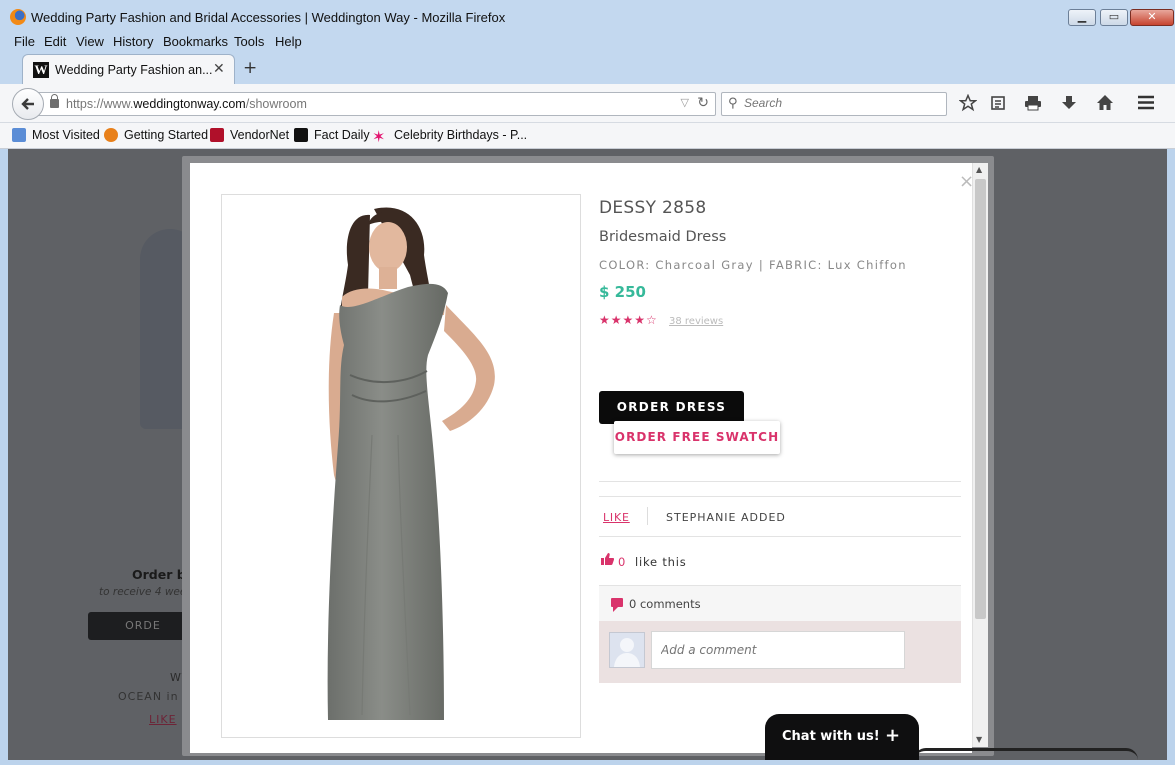 The image size is (1175, 765). What do you see at coordinates (388, 278) in the screenshot?
I see `neck-shape` at bounding box center [388, 278].